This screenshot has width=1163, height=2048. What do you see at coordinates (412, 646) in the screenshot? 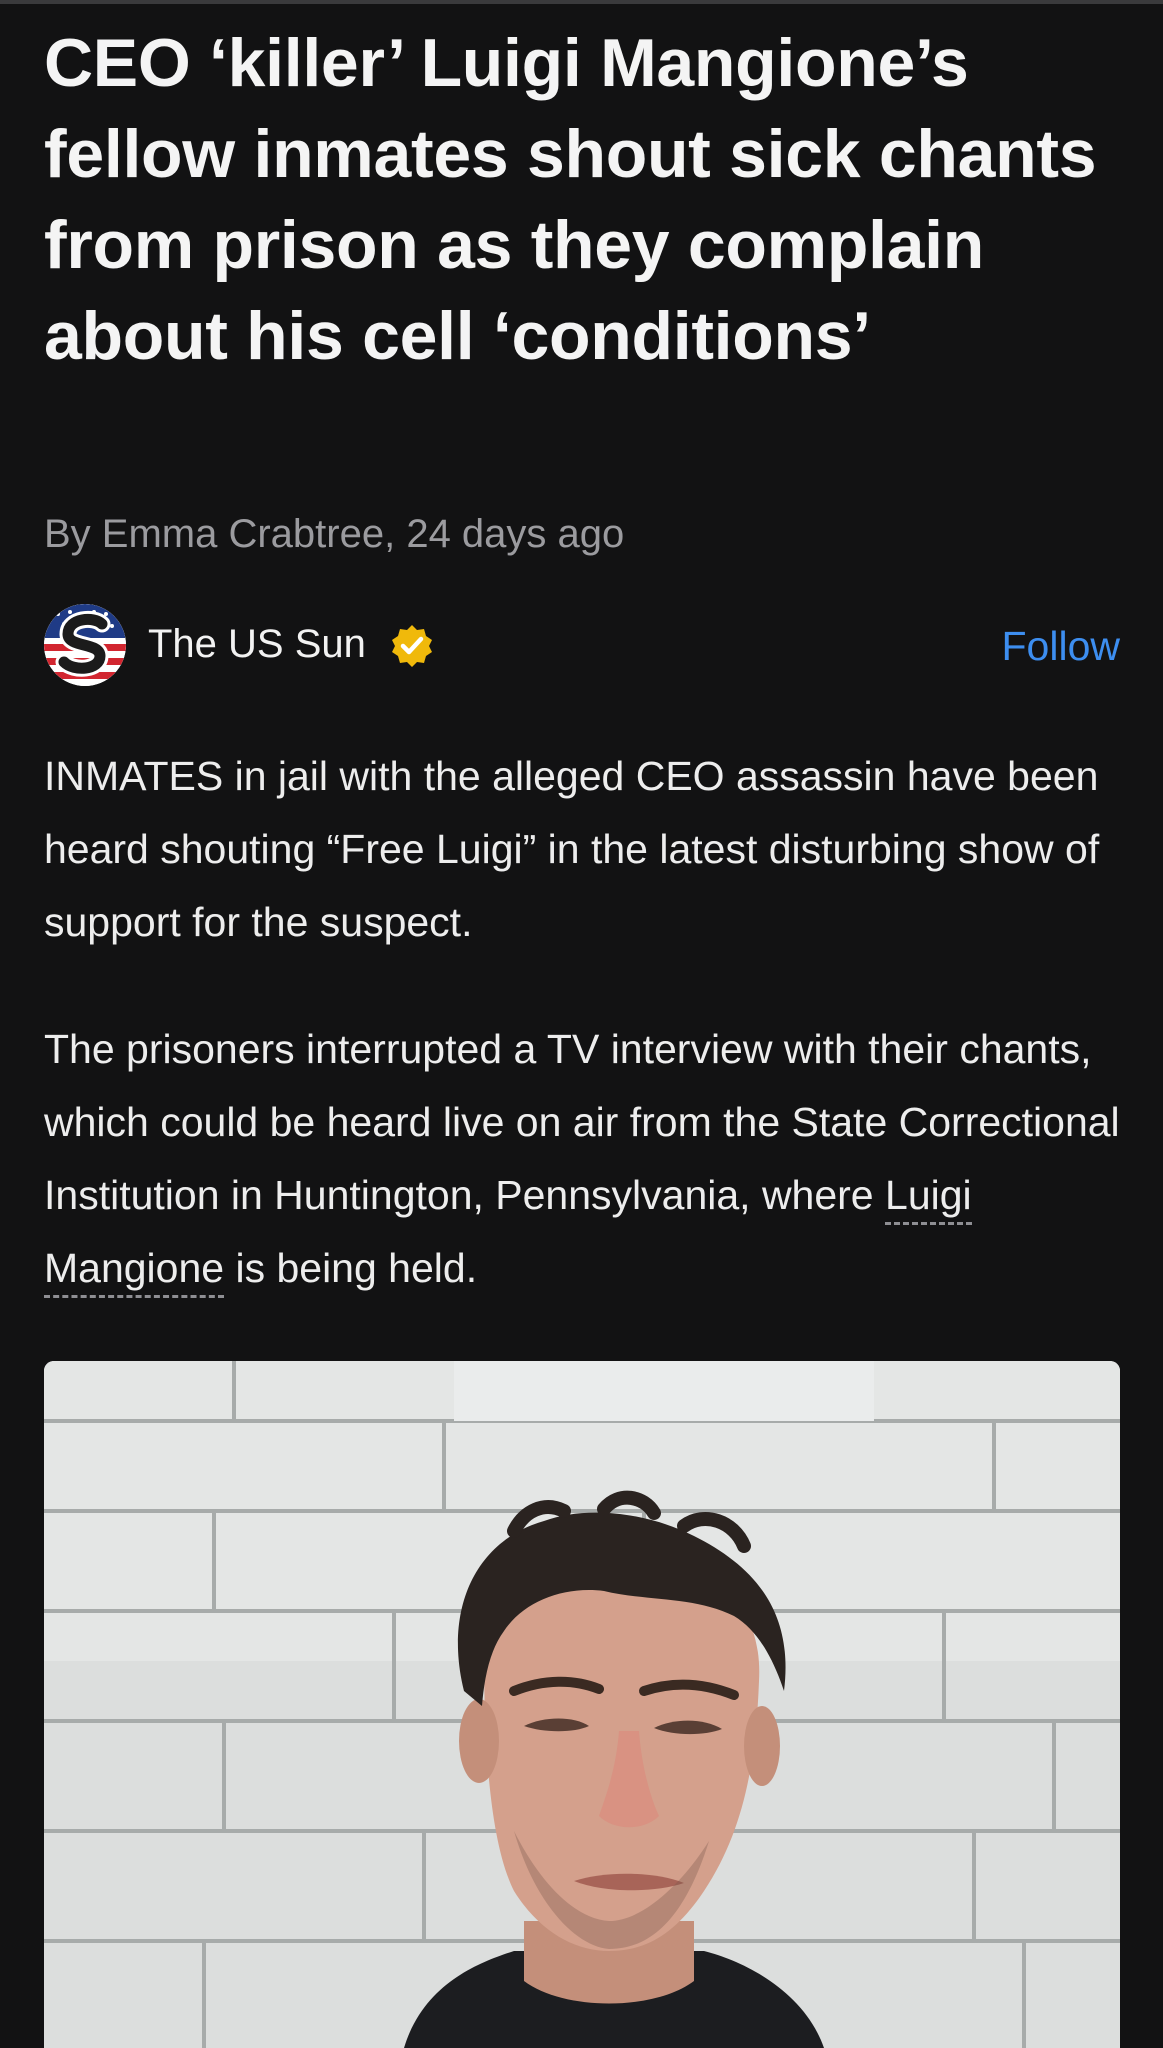
I see `verified-check-icon` at bounding box center [412, 646].